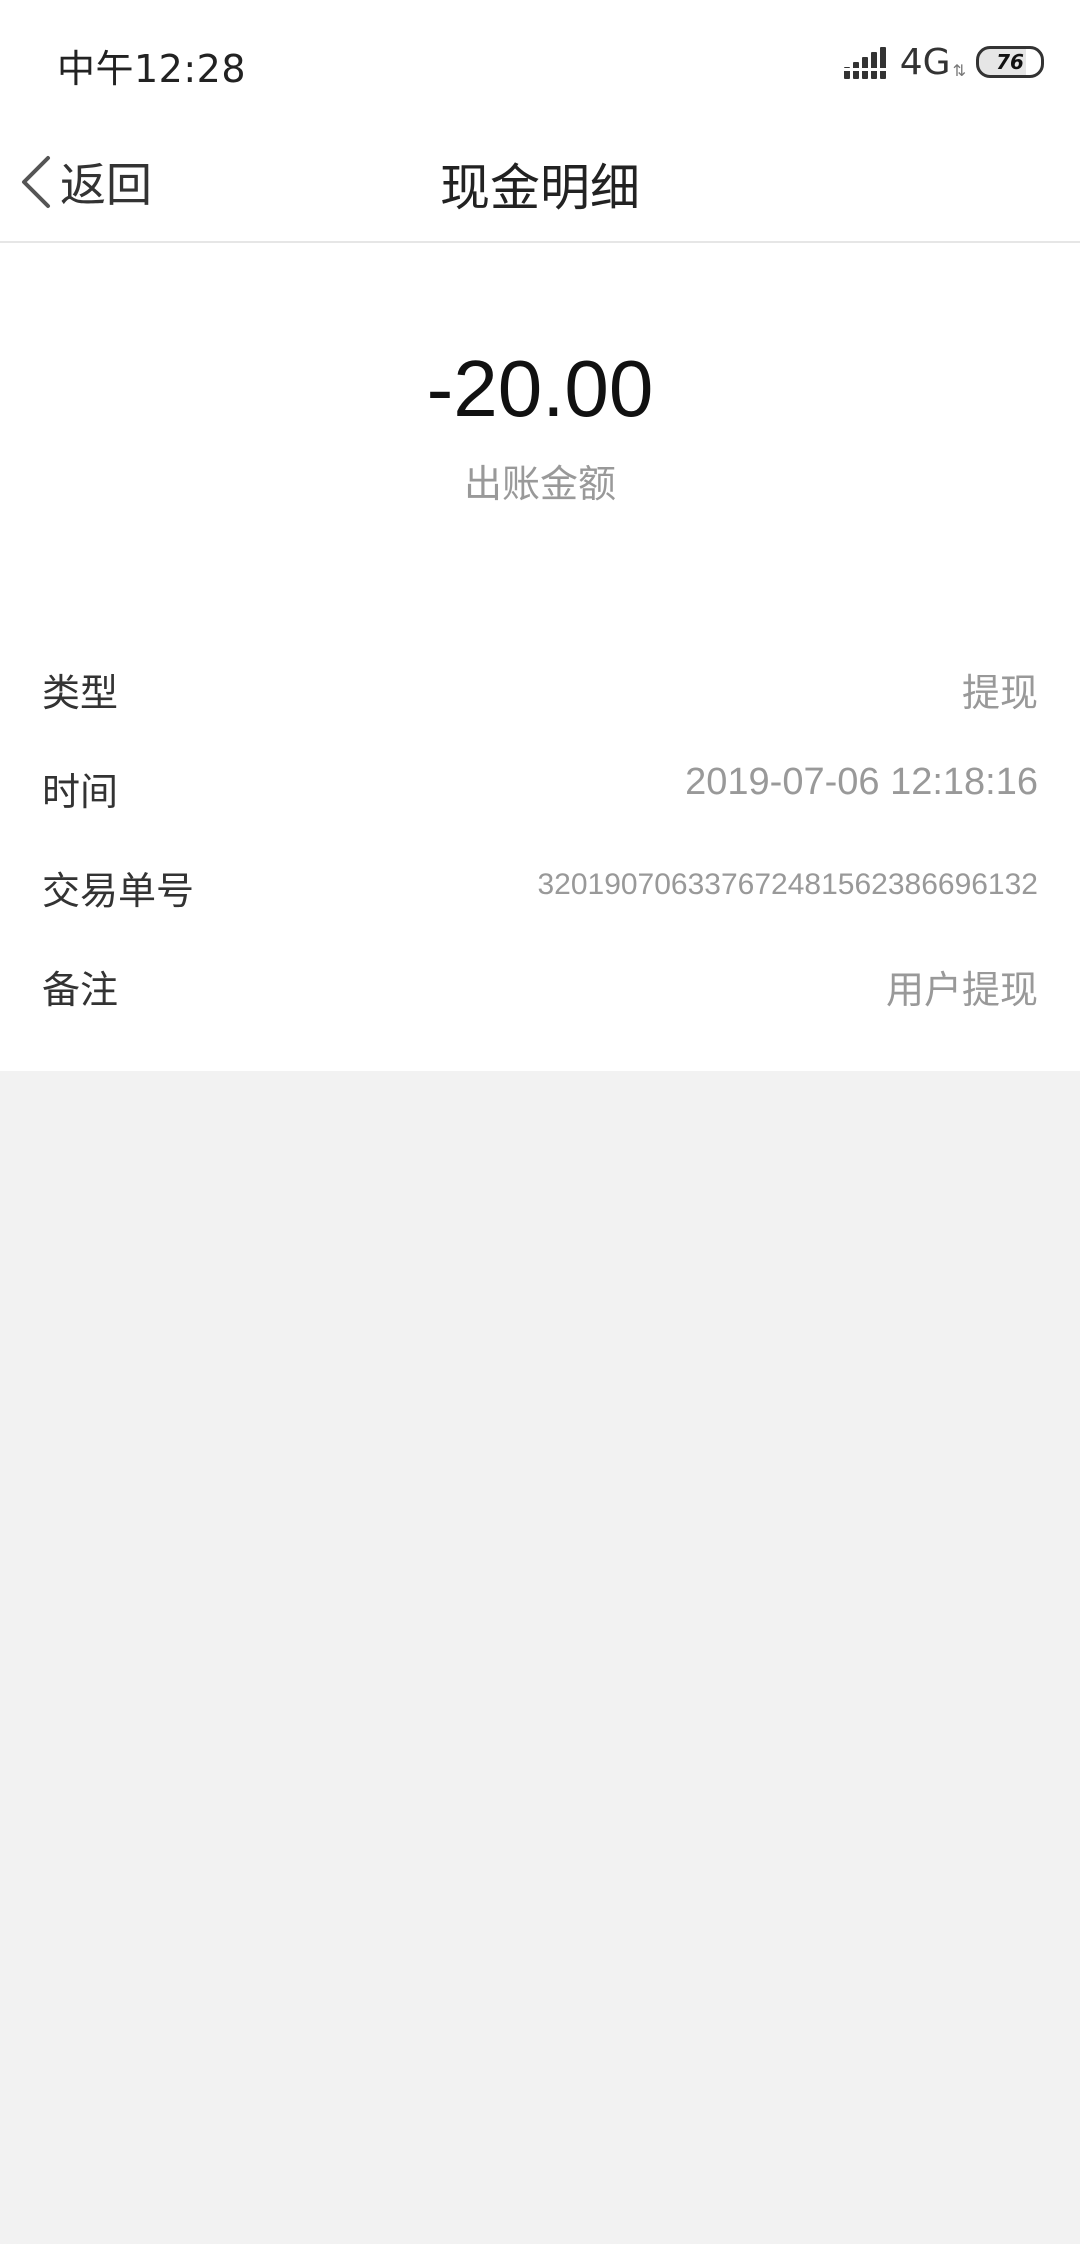  I want to click on detail-label: 交易单号, so click(118, 891).